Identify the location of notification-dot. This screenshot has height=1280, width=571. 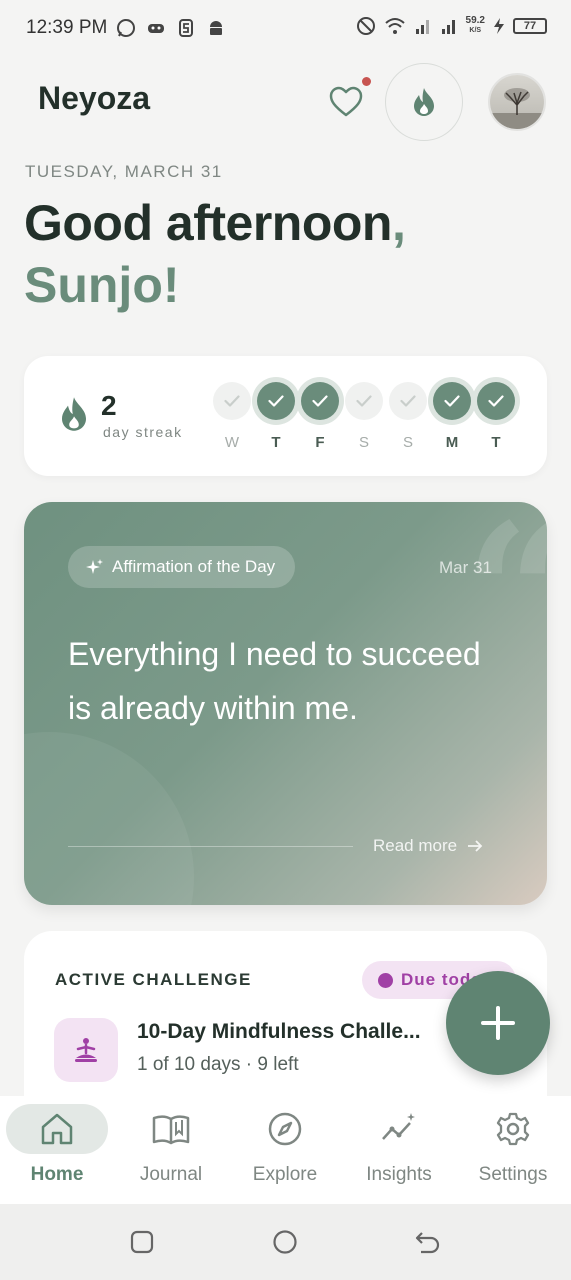
(366, 81).